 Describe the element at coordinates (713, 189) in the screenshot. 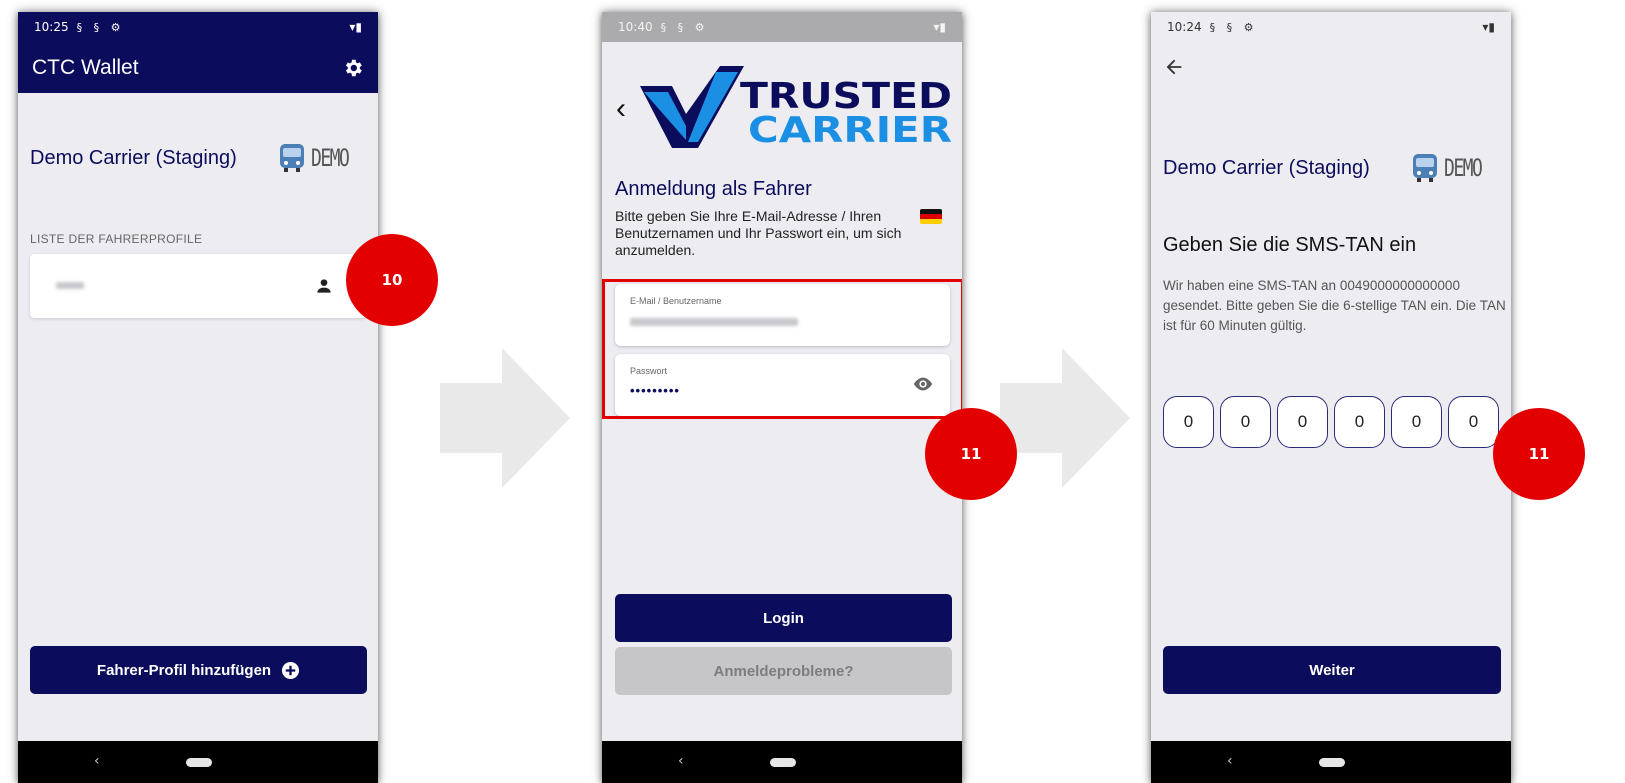

I see `login-heading: Anmeldung als Fahrer` at that location.